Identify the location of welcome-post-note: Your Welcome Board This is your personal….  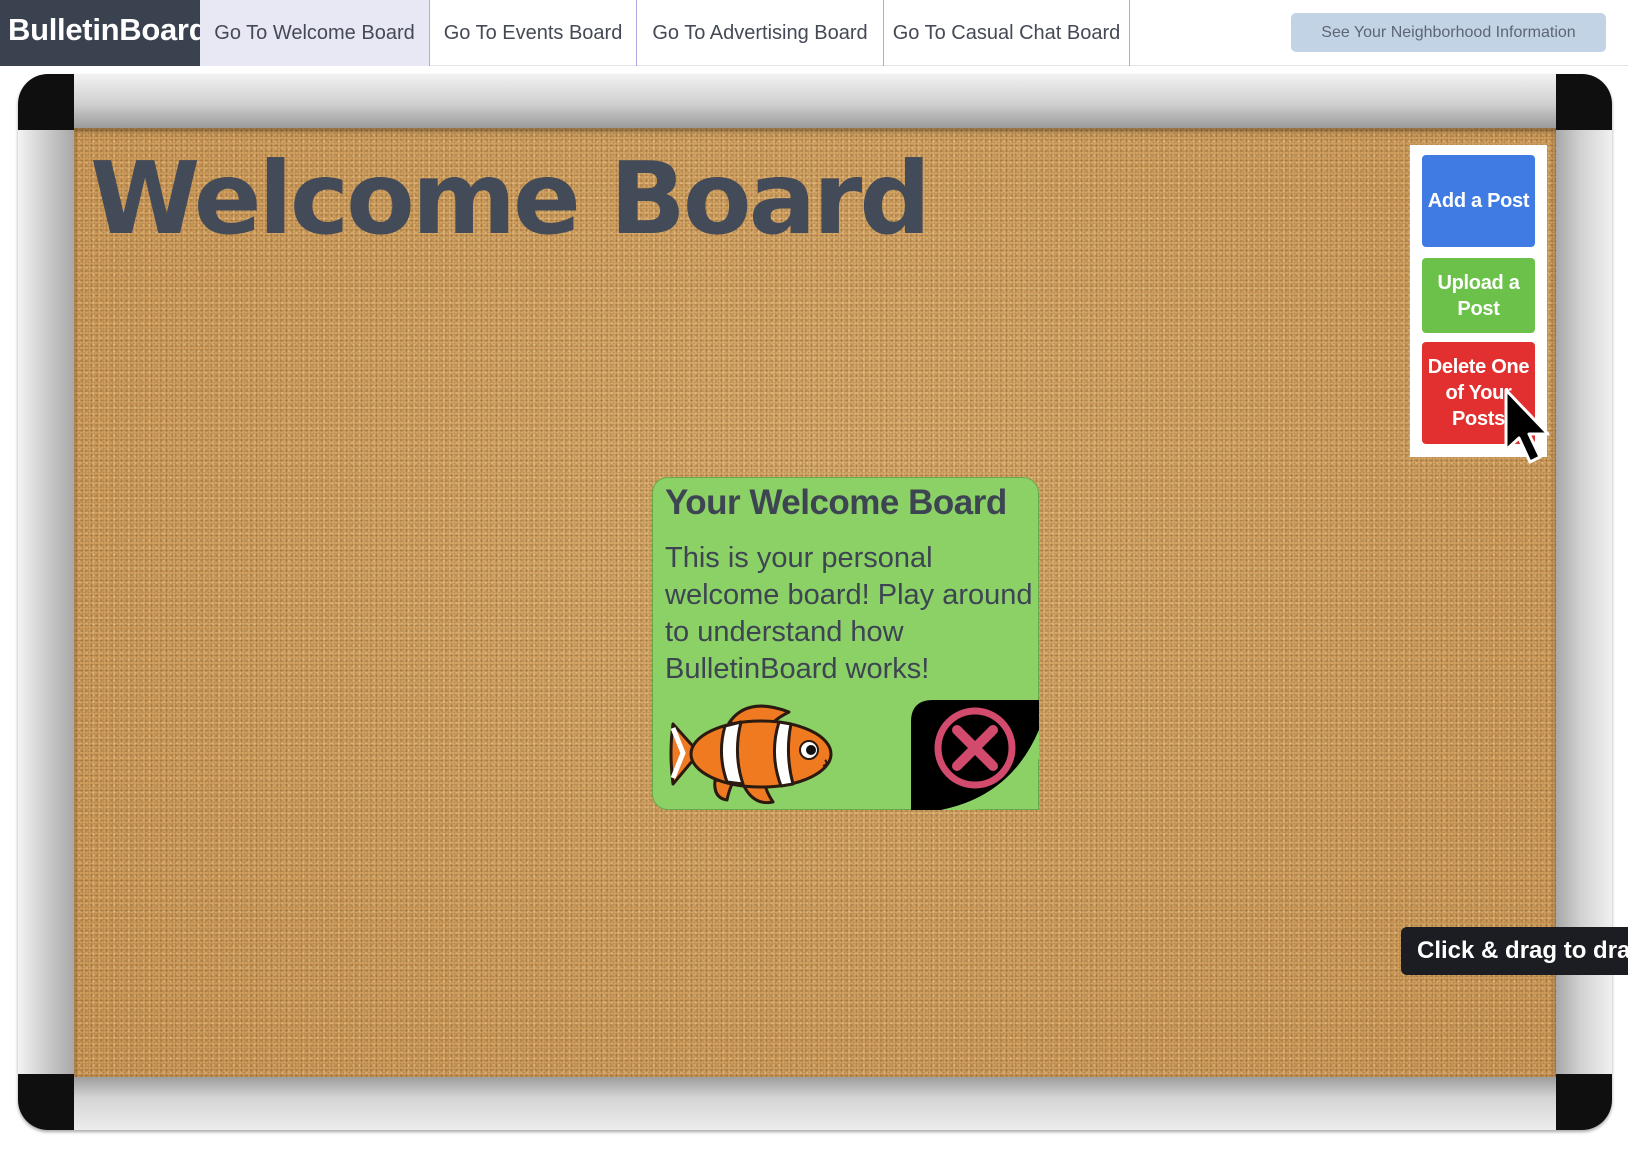
(845, 643).